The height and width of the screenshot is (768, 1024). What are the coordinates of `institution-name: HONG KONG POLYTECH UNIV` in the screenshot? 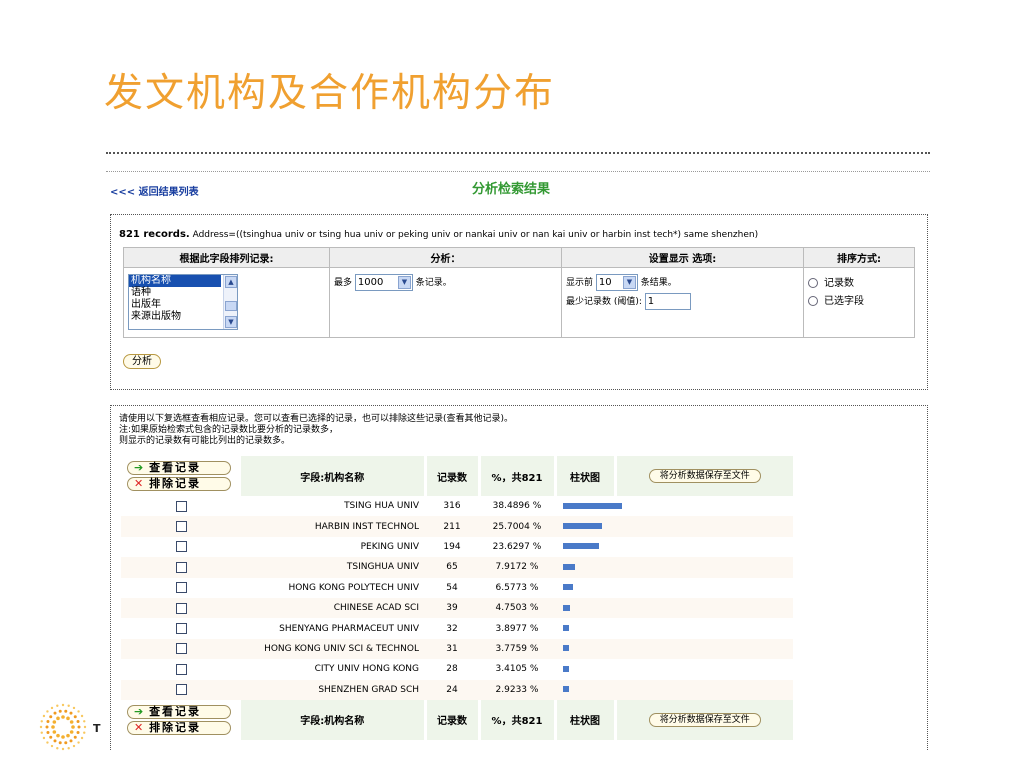 It's located at (353, 587).